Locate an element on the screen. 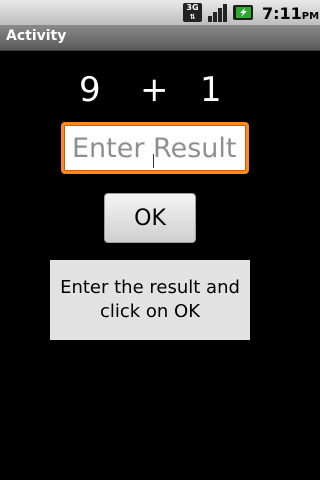  operand-b: 1 is located at coordinates (211, 90).